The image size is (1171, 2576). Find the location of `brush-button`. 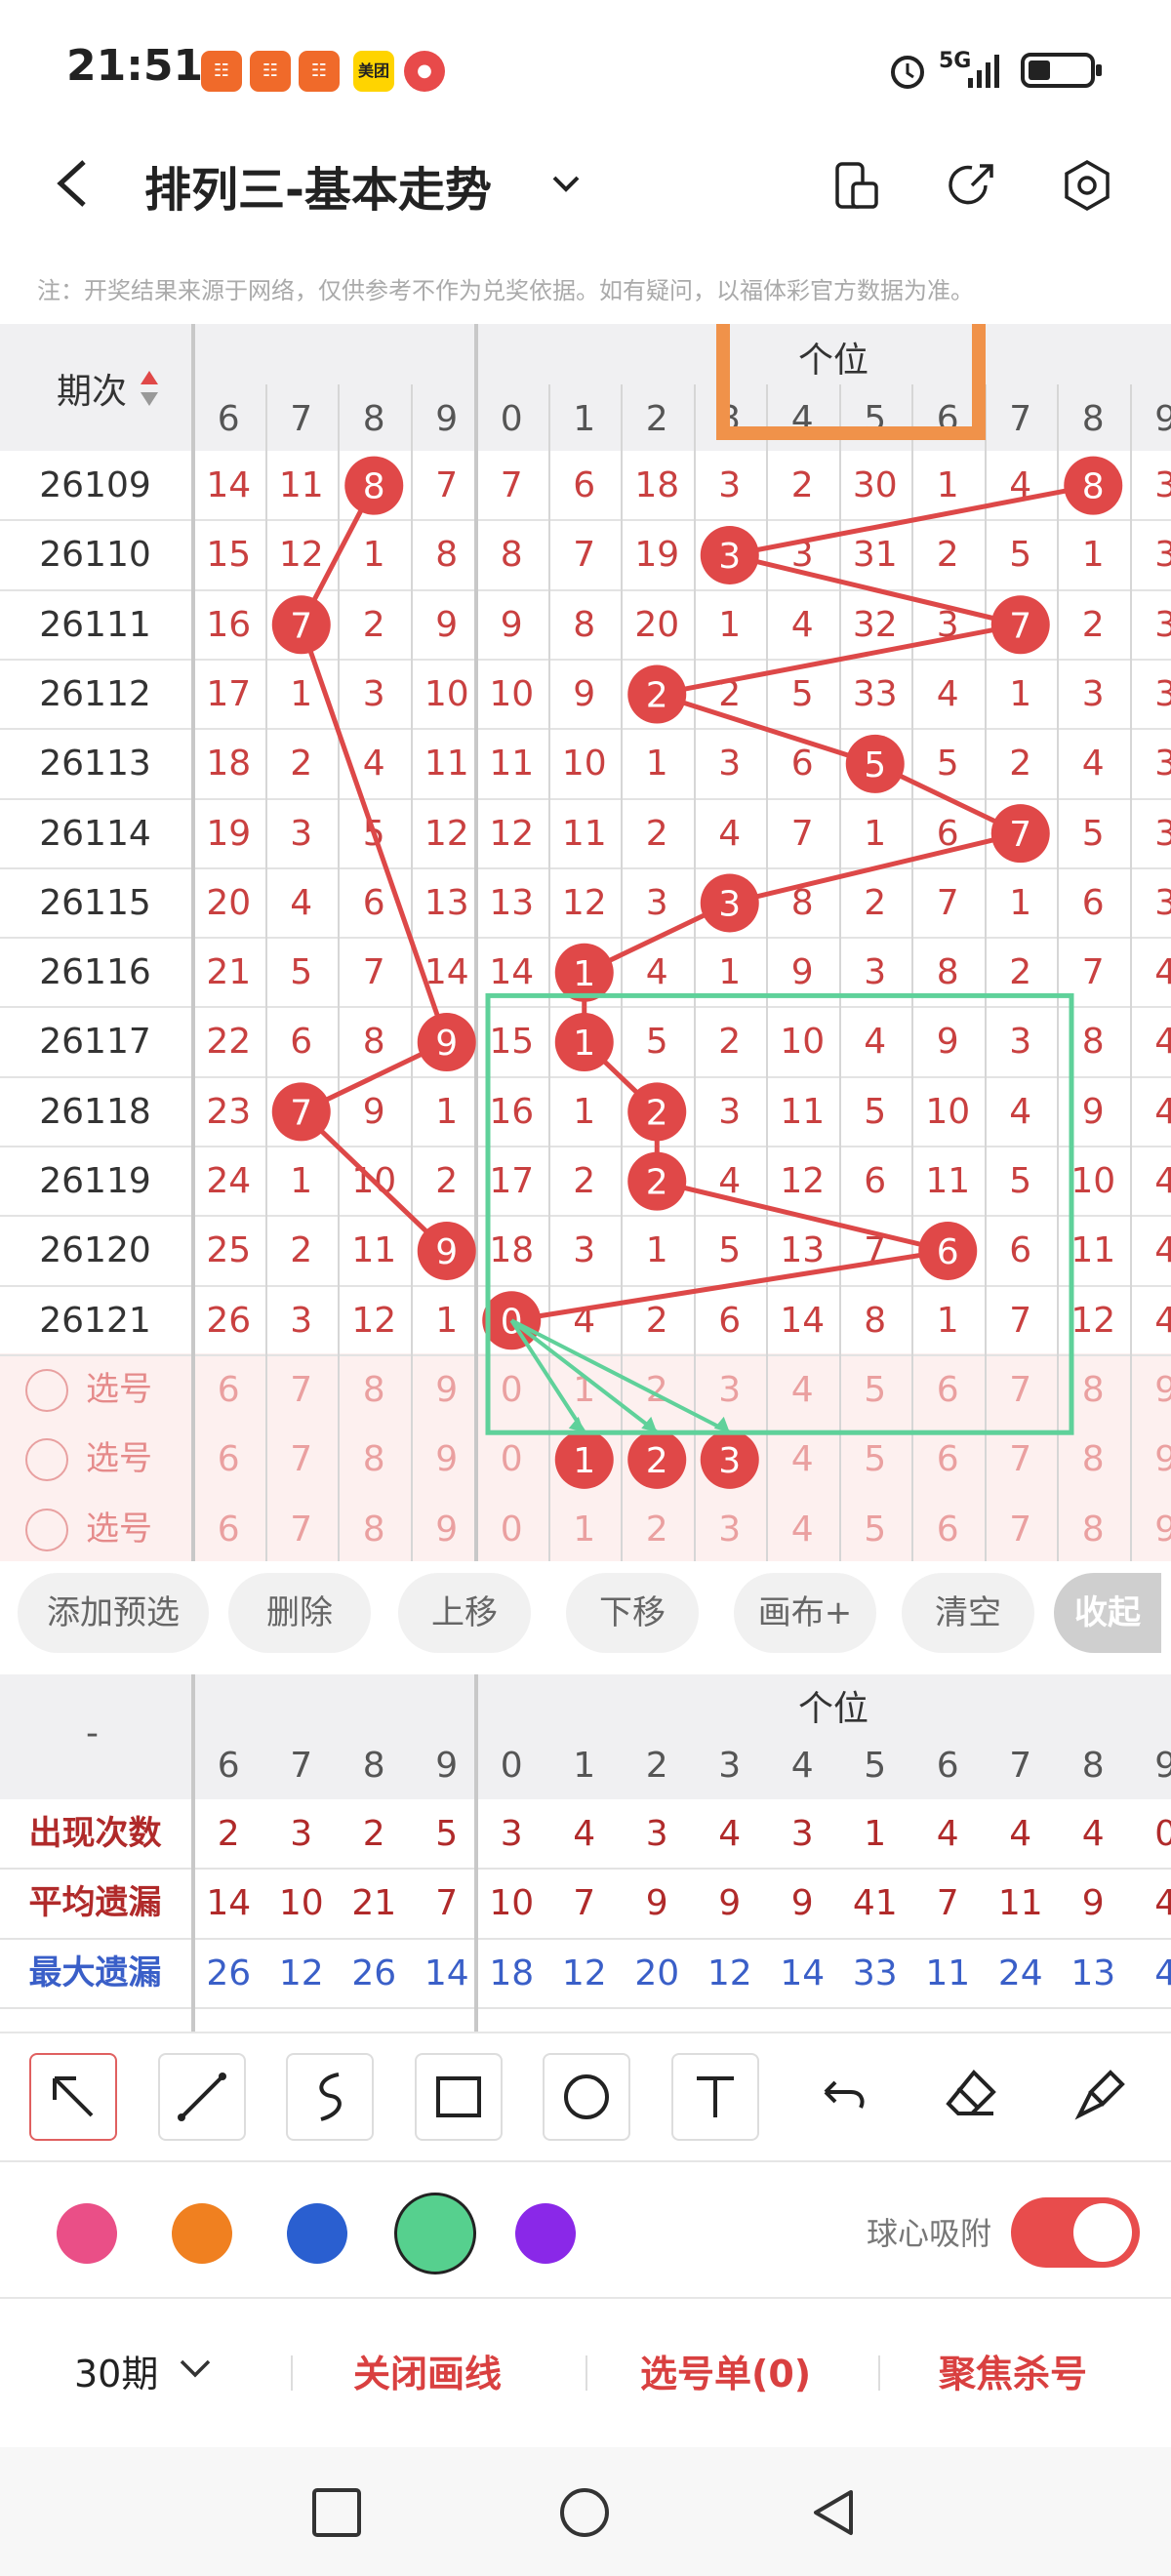

brush-button is located at coordinates (1100, 2095).